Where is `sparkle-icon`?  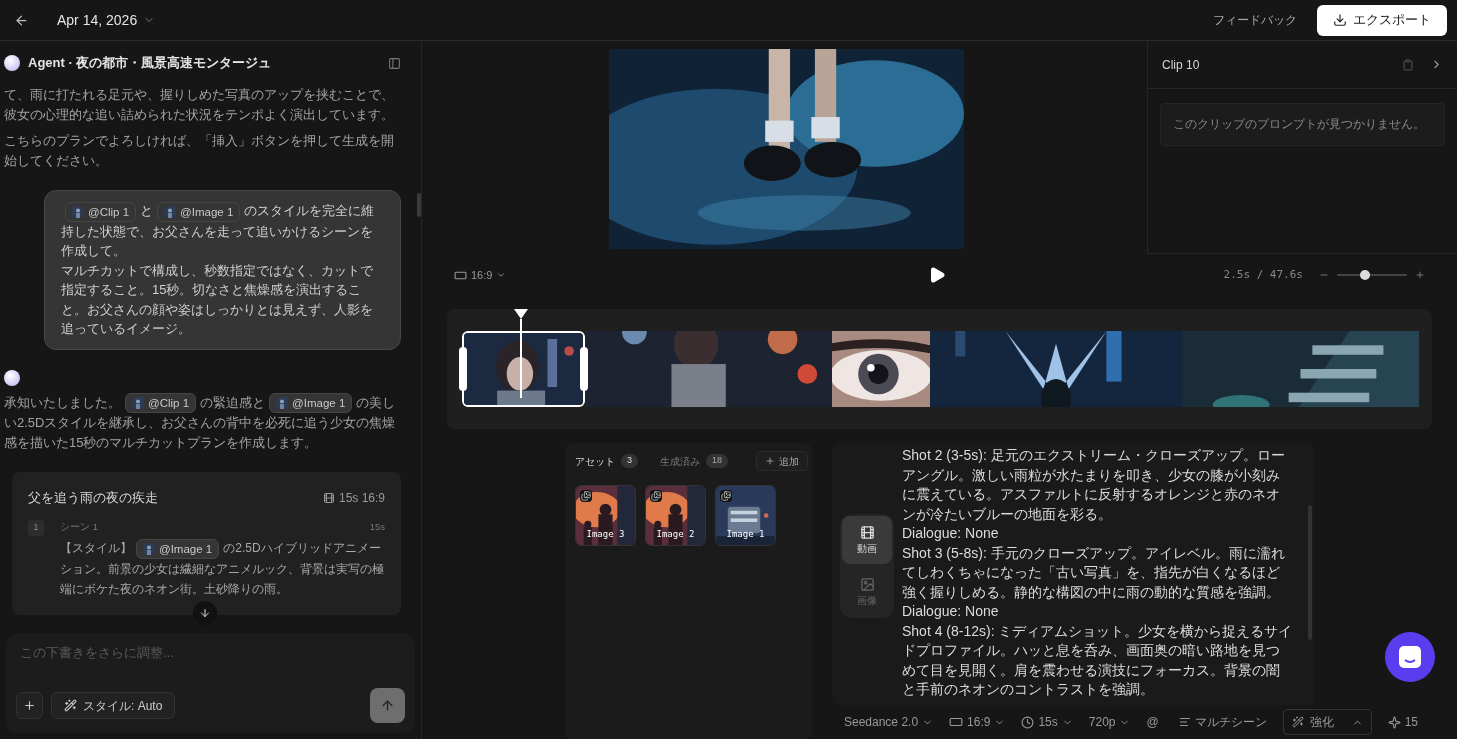 sparkle-icon is located at coordinates (1394, 722).